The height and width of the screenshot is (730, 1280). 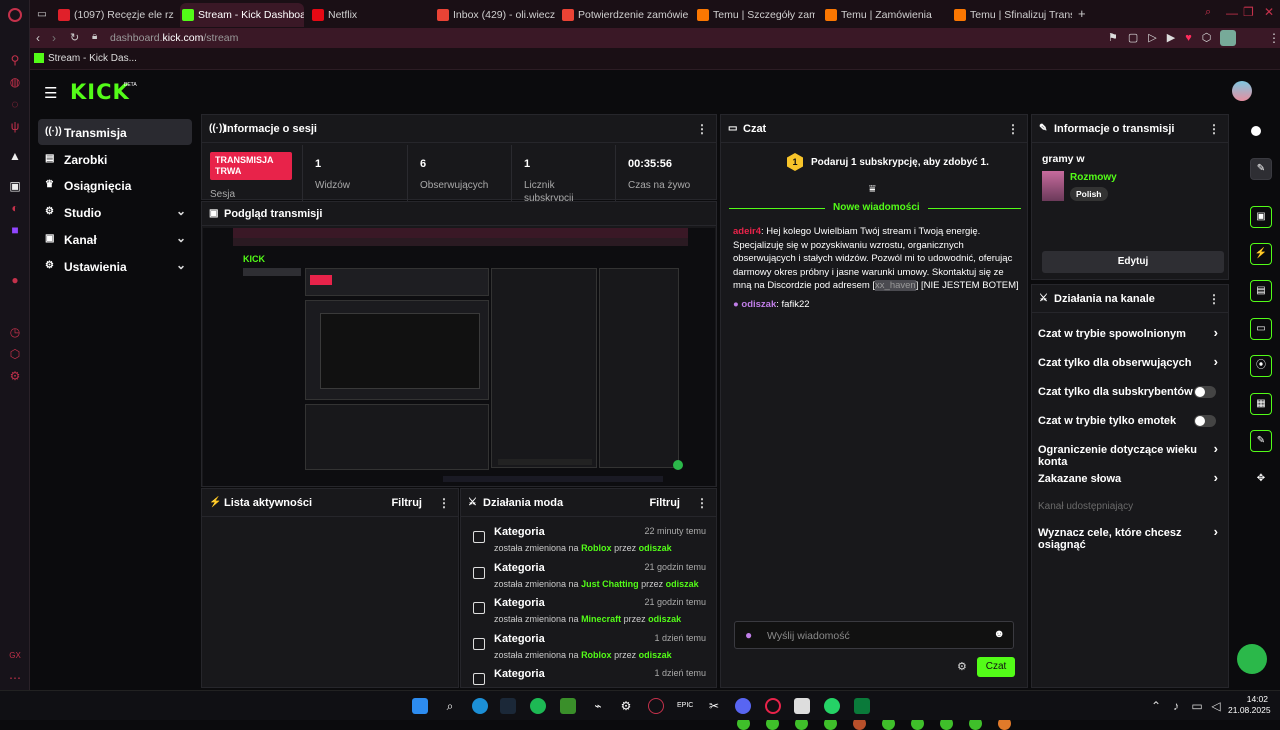 What do you see at coordinates (999, 634) in the screenshot?
I see `emoji-icon: ☻` at bounding box center [999, 634].